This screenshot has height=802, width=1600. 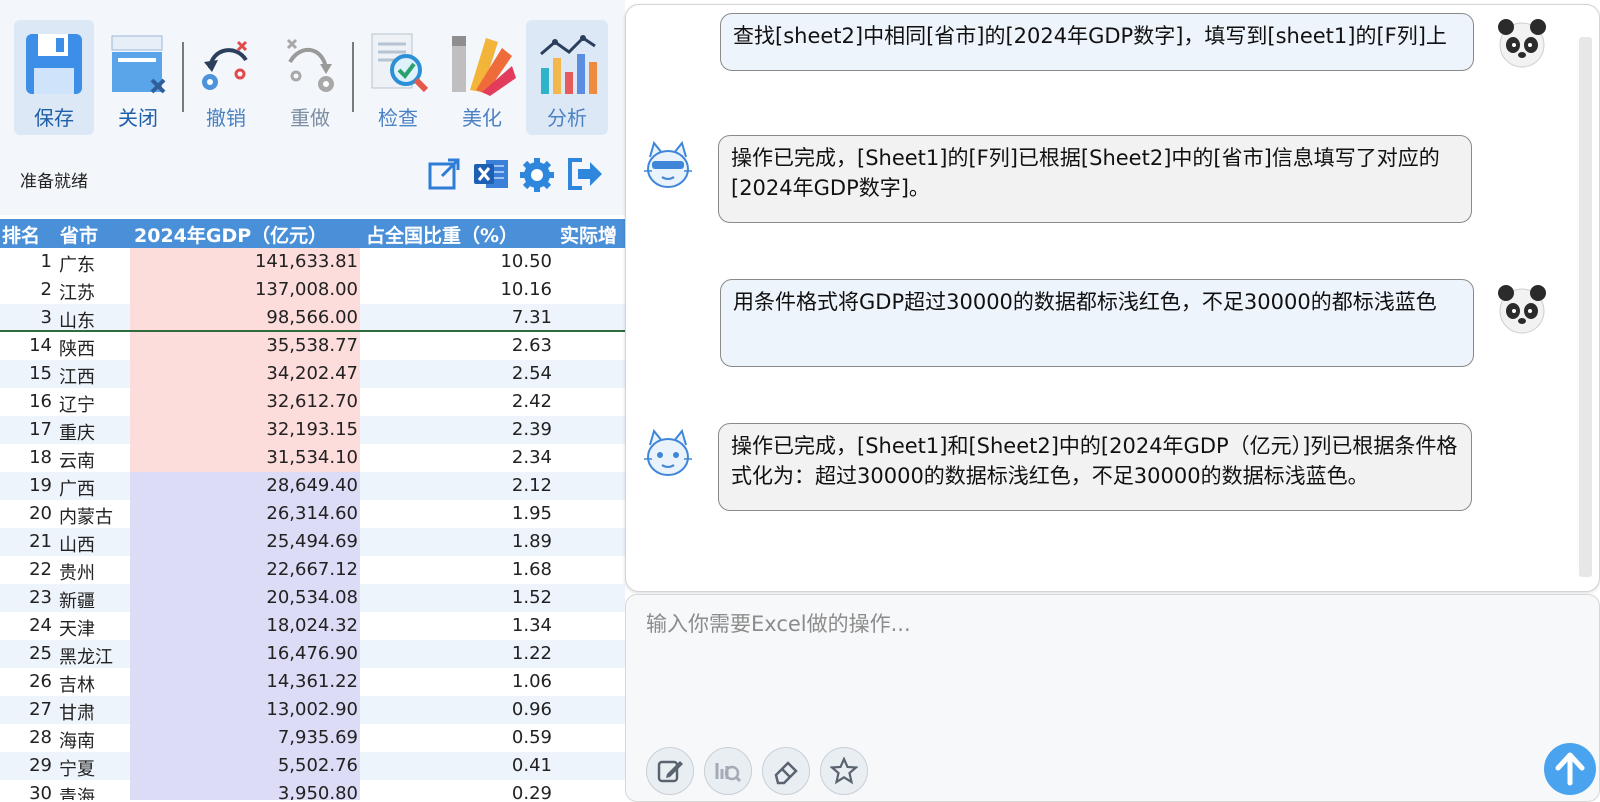 What do you see at coordinates (456, 261) in the screenshot?
I see `share-cell: 10.50` at bounding box center [456, 261].